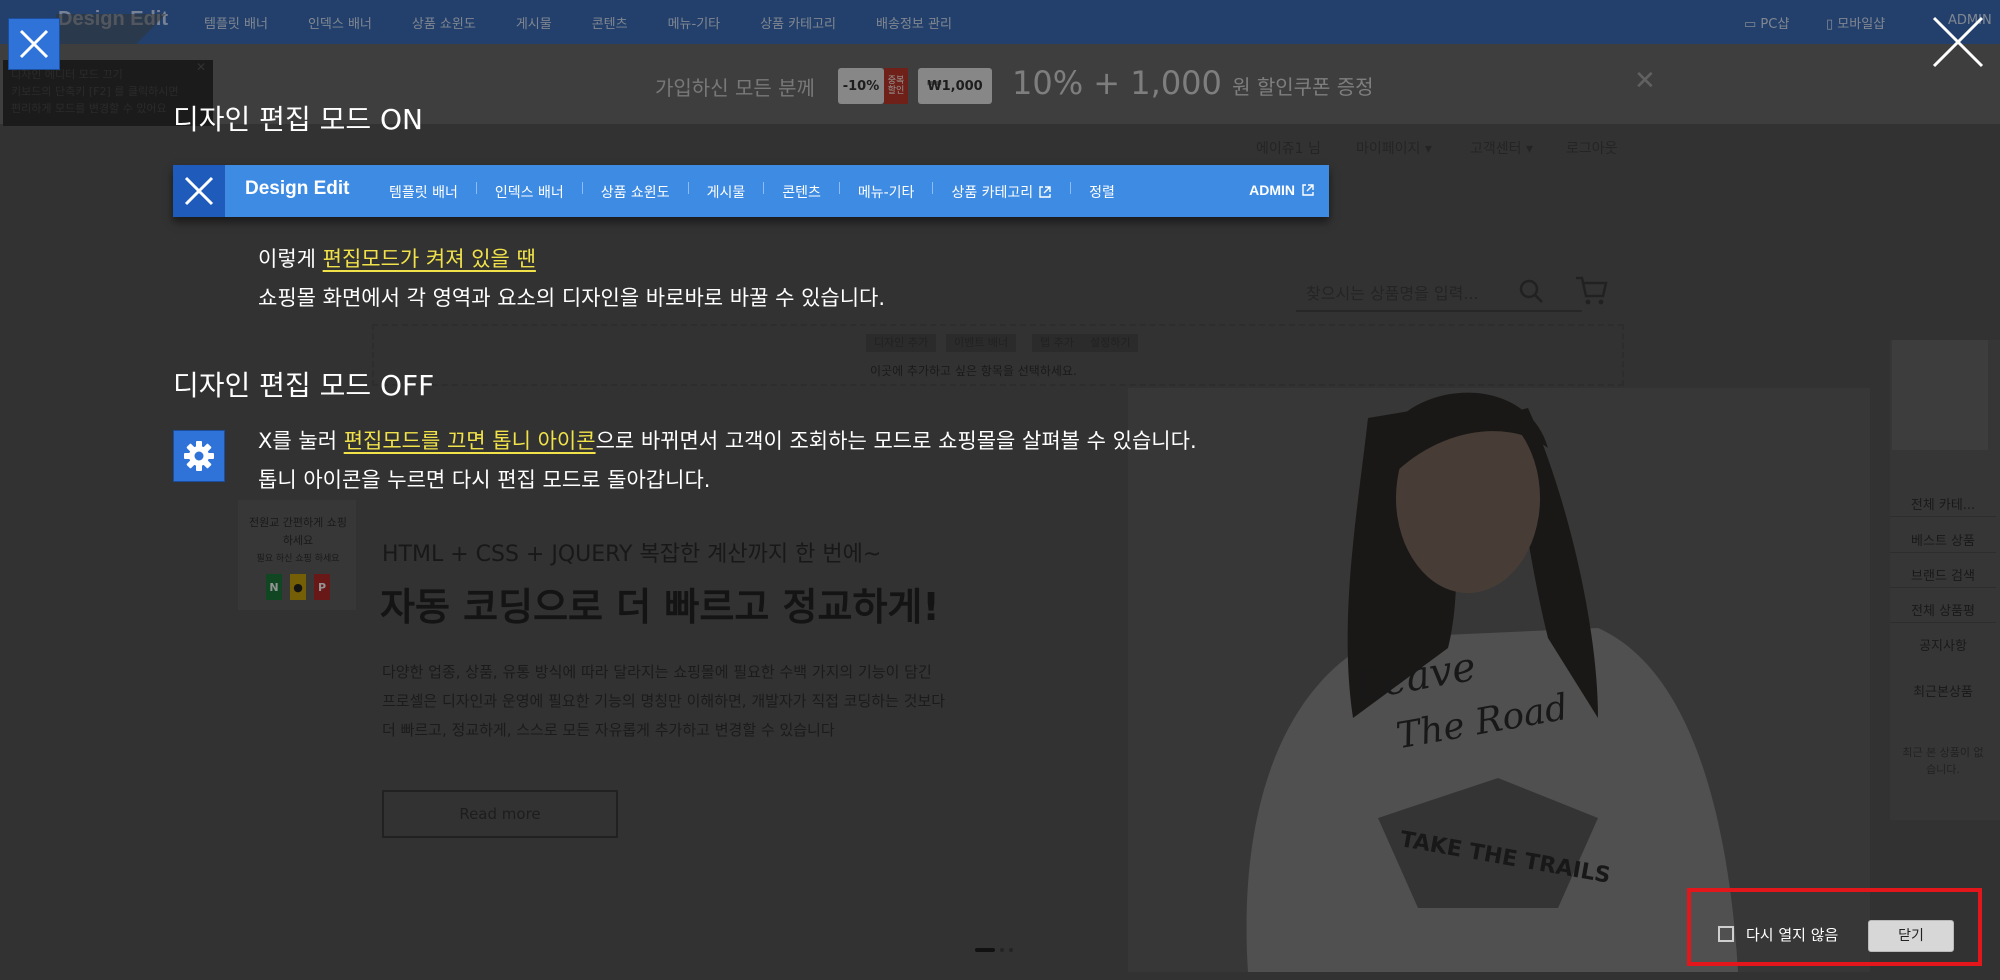  What do you see at coordinates (298, 119) in the screenshot?
I see `mode-on-heading: 디자인 편집 모드 ON` at bounding box center [298, 119].